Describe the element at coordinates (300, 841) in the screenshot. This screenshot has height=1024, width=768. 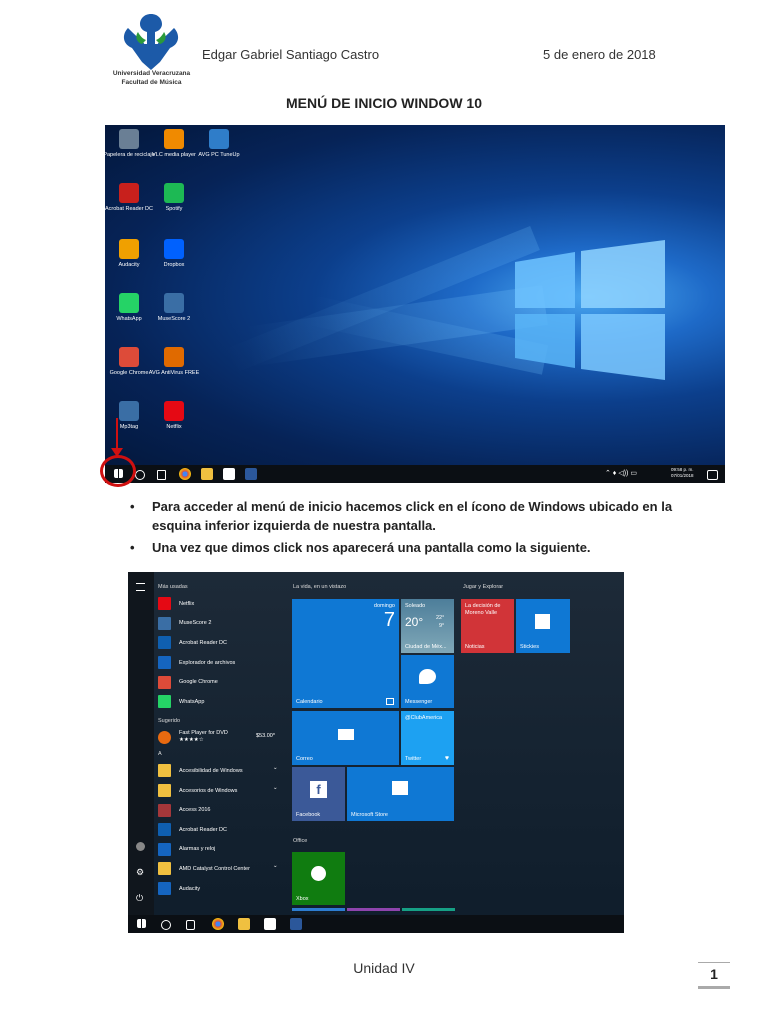
I see `section-office-header: Office` at that location.